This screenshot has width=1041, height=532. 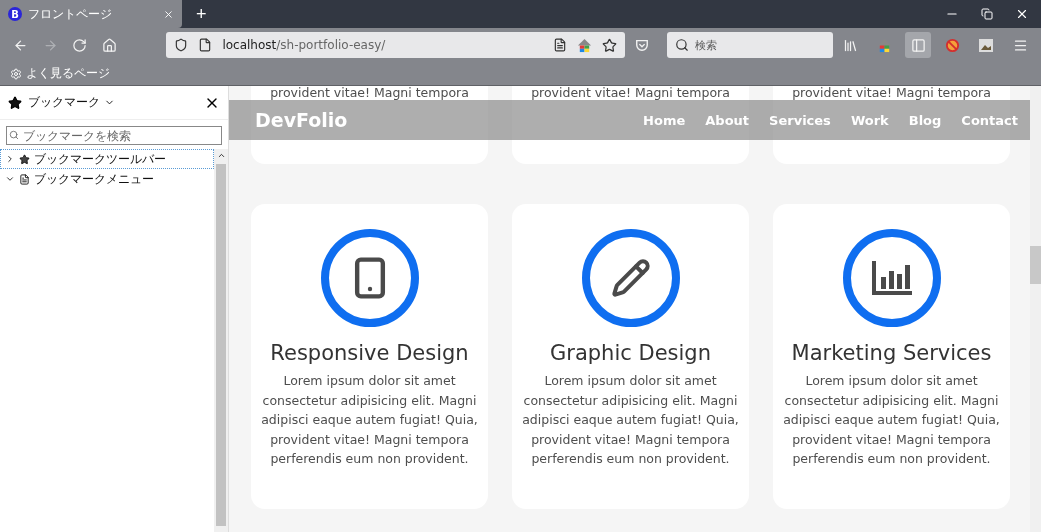 I want to click on search-field: 検索, so click(x=750, y=45).